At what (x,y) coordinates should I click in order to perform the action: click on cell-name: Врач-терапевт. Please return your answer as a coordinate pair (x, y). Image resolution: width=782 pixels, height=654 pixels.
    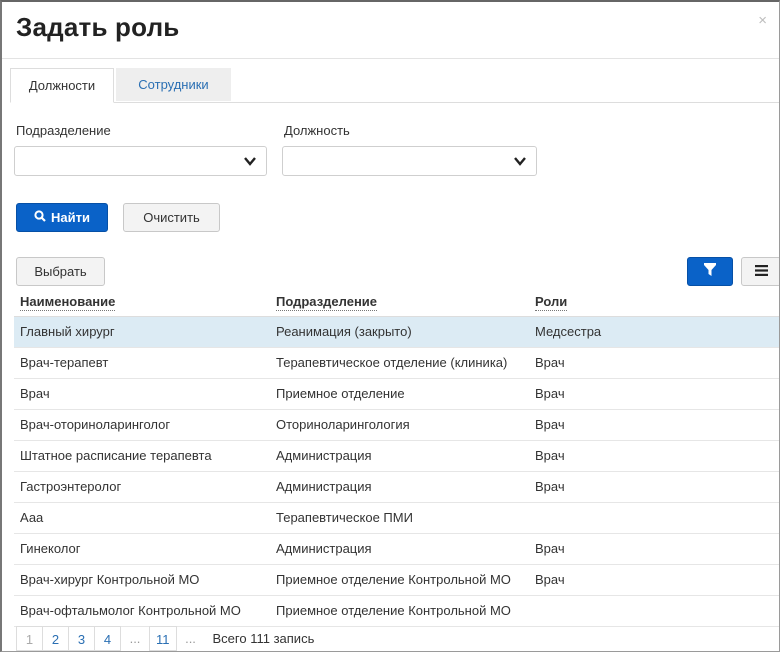
    Looking at the image, I should click on (64, 362).